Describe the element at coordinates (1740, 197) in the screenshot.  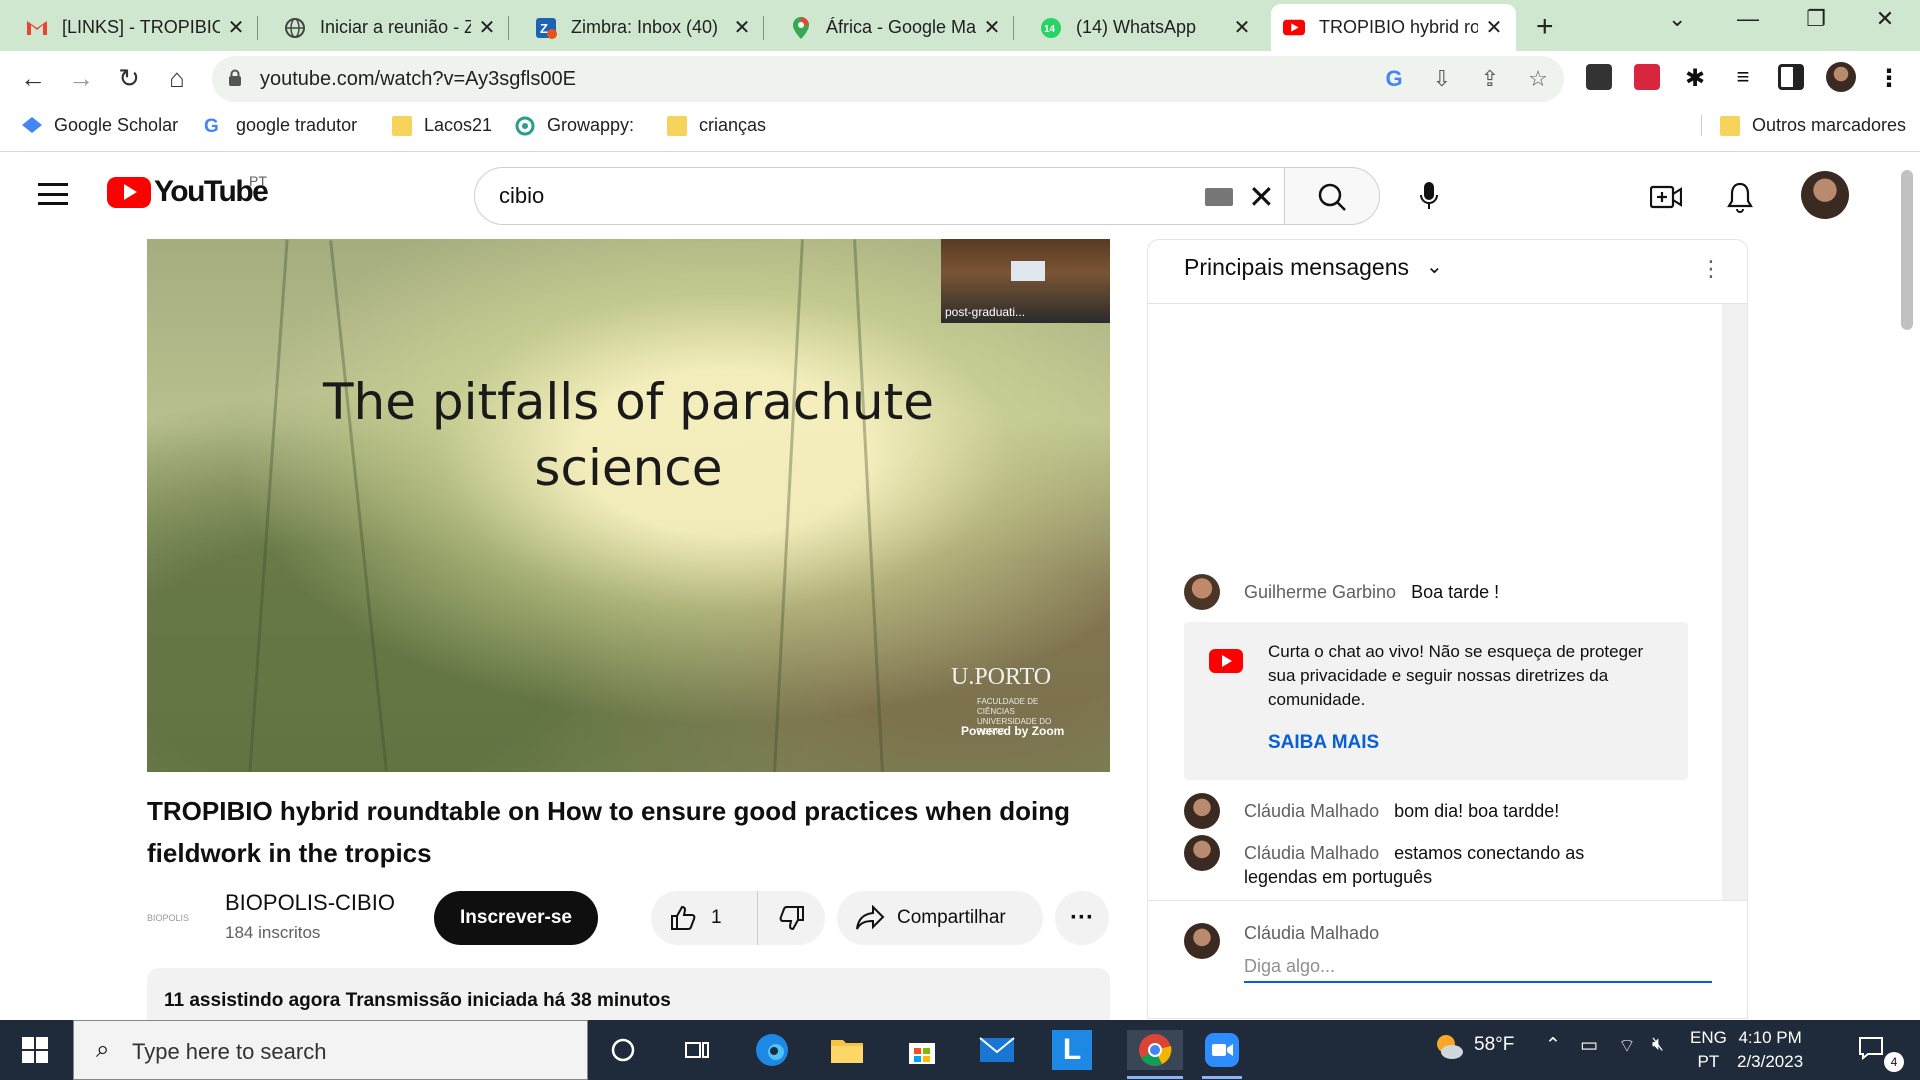
I see `notifications-bell-icon` at that location.